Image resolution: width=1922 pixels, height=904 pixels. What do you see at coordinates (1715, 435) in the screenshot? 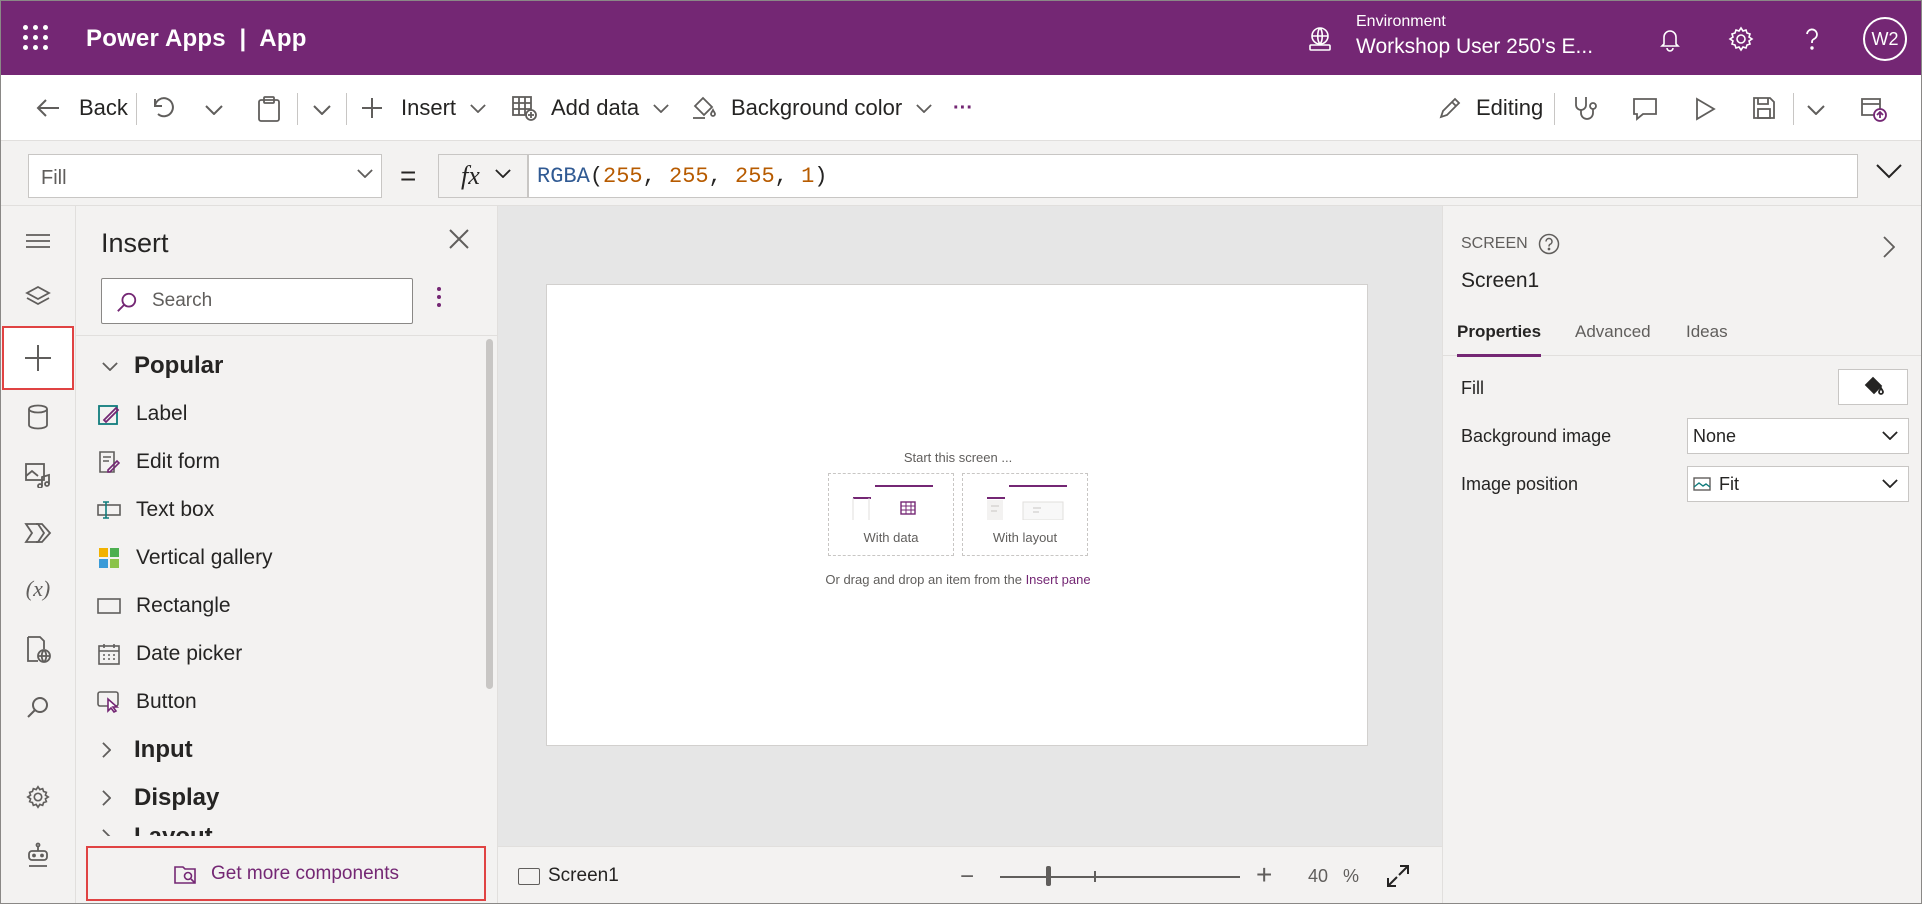
I see `background-image-value: None` at bounding box center [1715, 435].